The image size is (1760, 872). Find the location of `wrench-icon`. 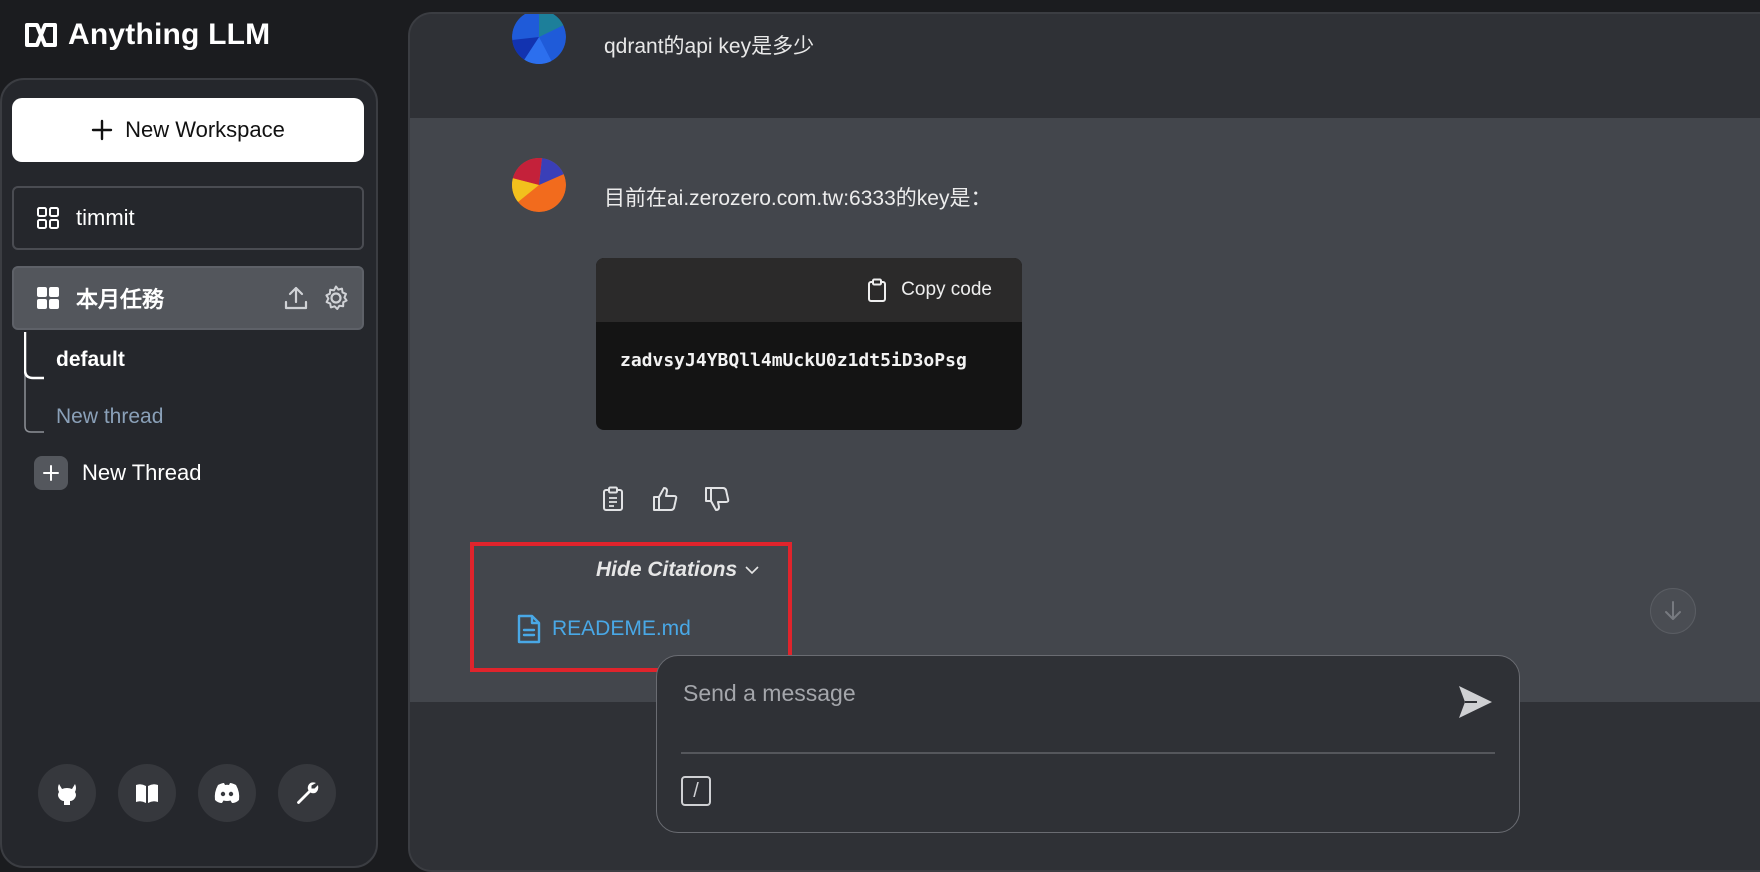

wrench-icon is located at coordinates (308, 793).